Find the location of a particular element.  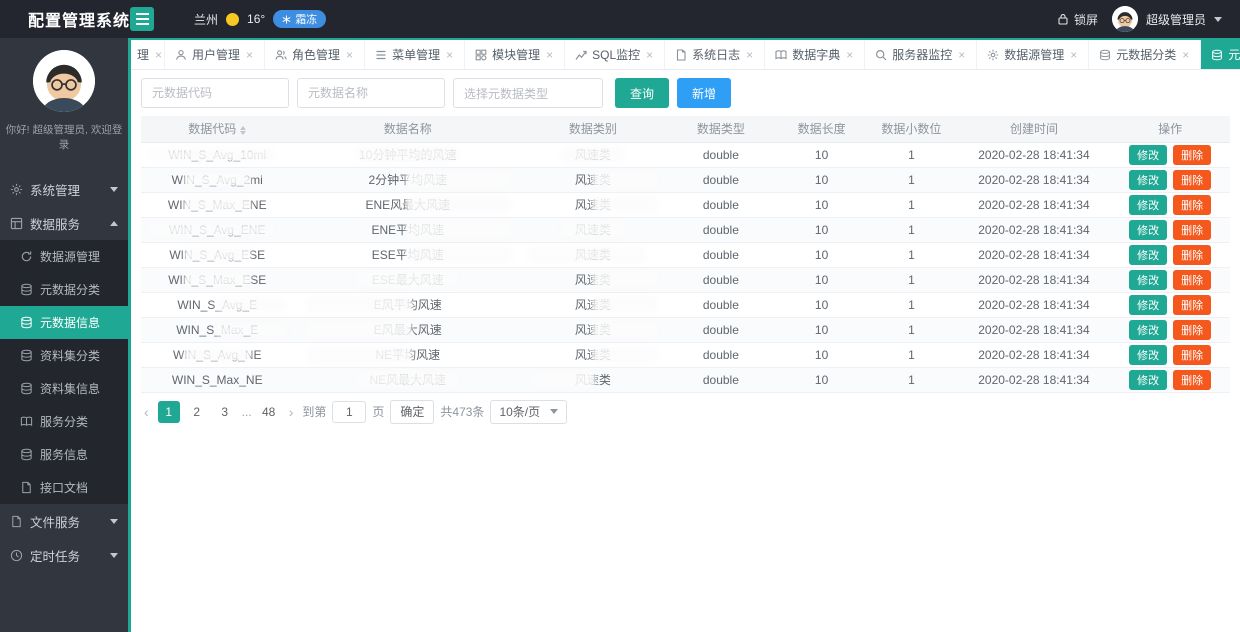

tab-metadata-info: 元数据信息 × is located at coordinates (1220, 54).